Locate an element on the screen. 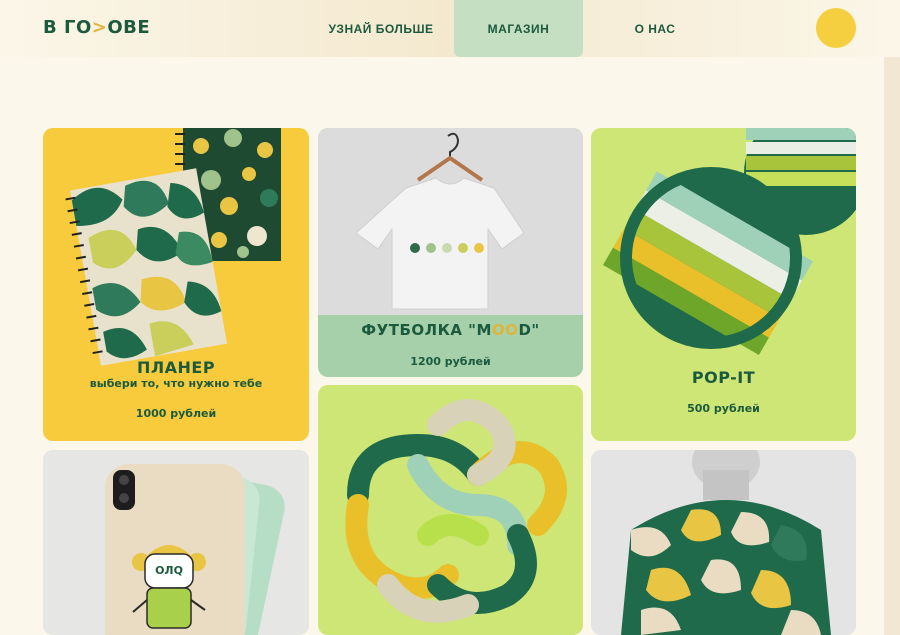  product-card-scarf is located at coordinates (723, 542).